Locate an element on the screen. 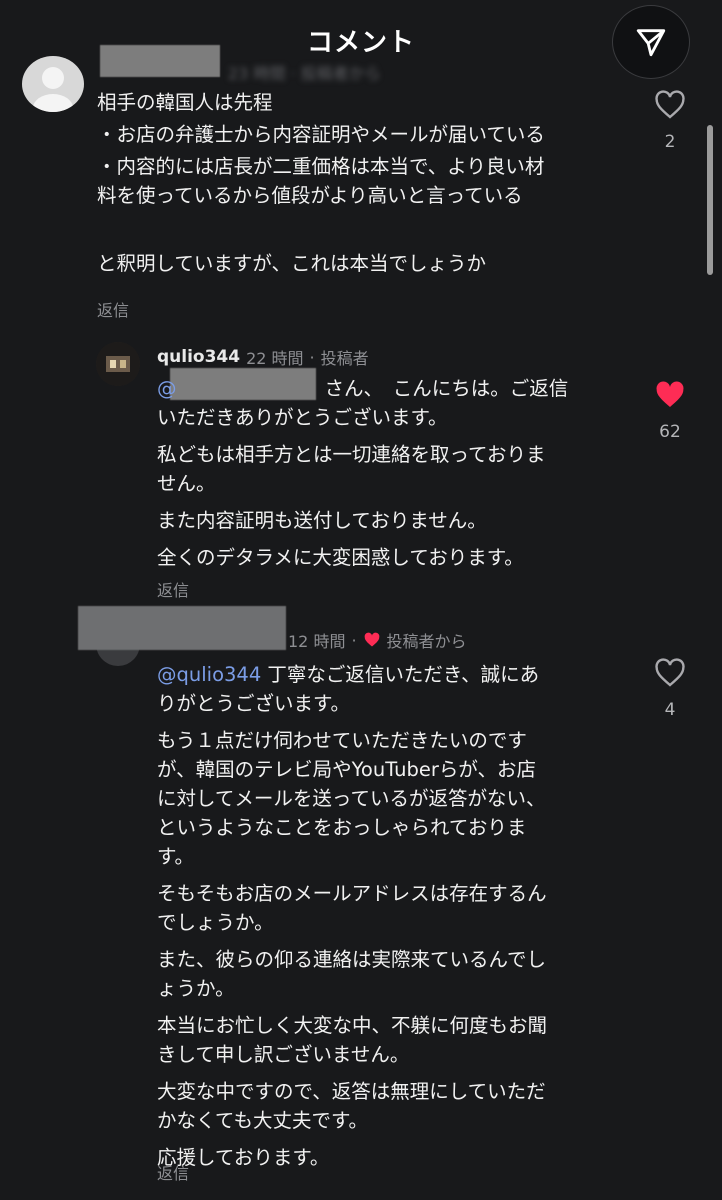 This screenshot has width=722, height=1200. comment-time: 12 時間 is located at coordinates (317, 641).